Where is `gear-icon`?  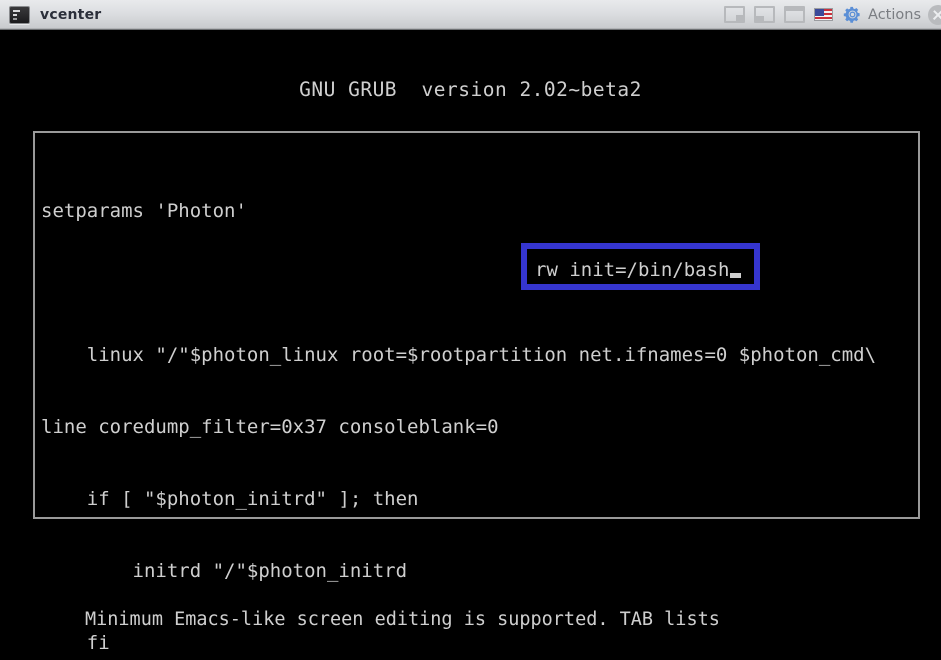 gear-icon is located at coordinates (852, 14).